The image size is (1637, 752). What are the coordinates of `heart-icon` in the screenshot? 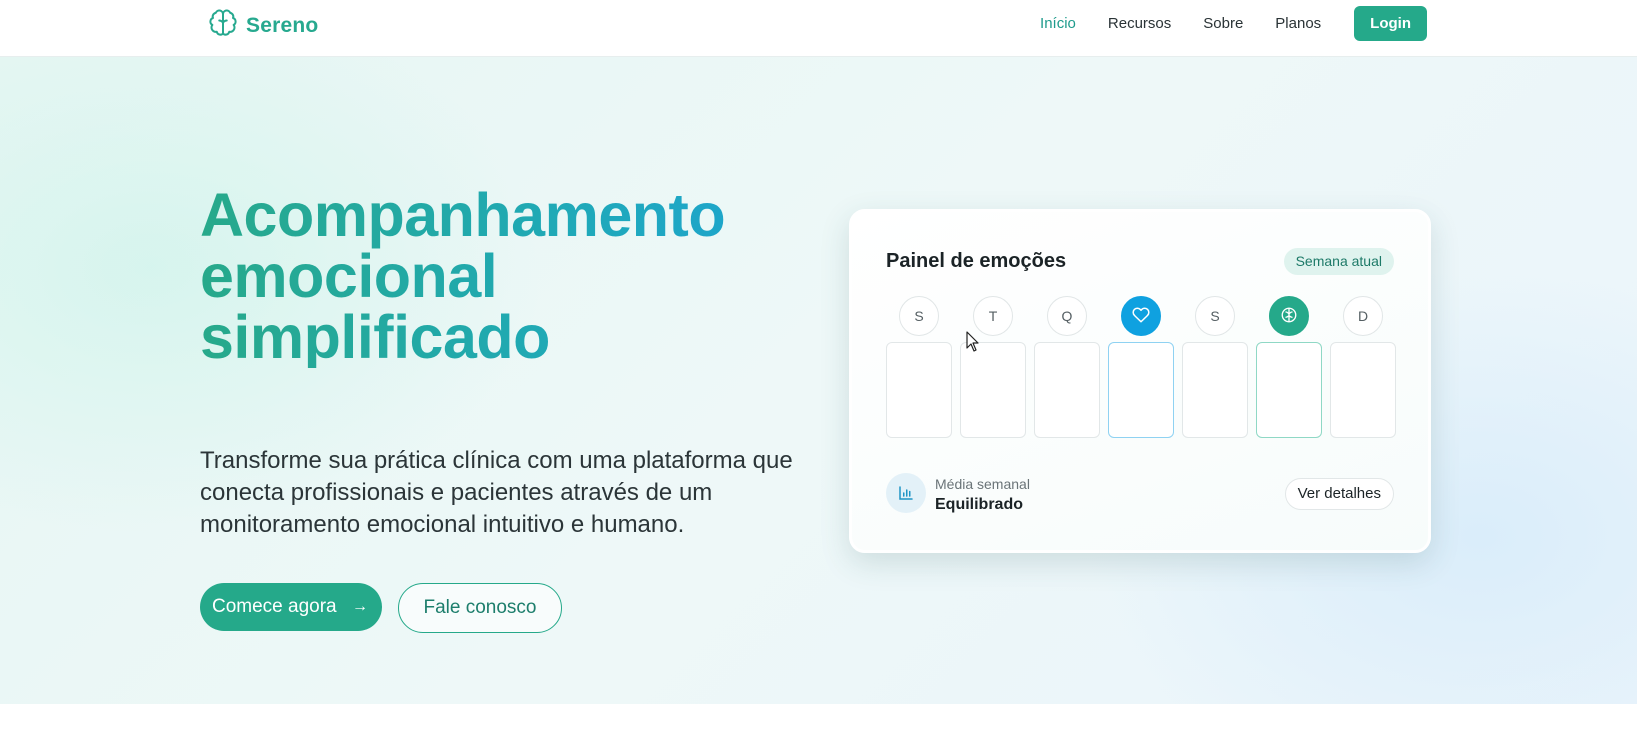 It's located at (1141, 316).